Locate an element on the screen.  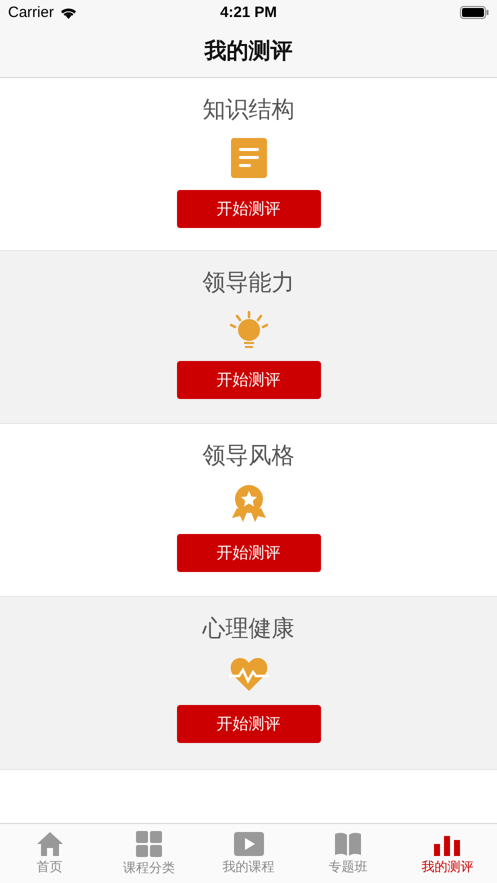
assessment-title: 领导风格 is located at coordinates (248, 455).